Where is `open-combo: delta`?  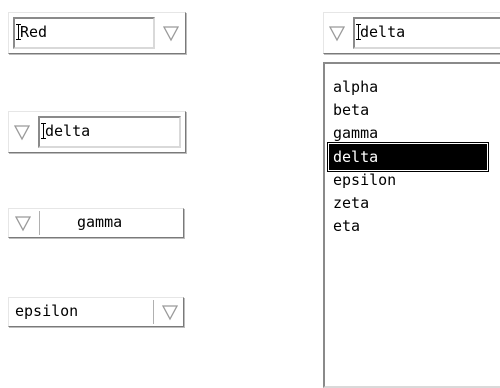 open-combo: delta is located at coordinates (411, 33).